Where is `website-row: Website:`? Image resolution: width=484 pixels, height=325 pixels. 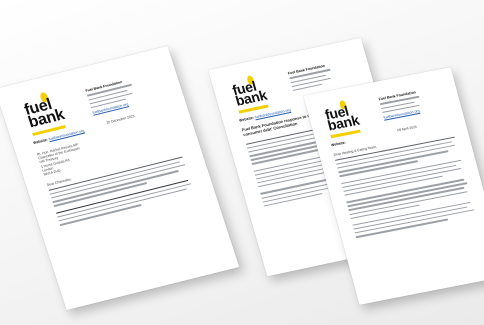 website-row: Website: is located at coordinates (338, 144).